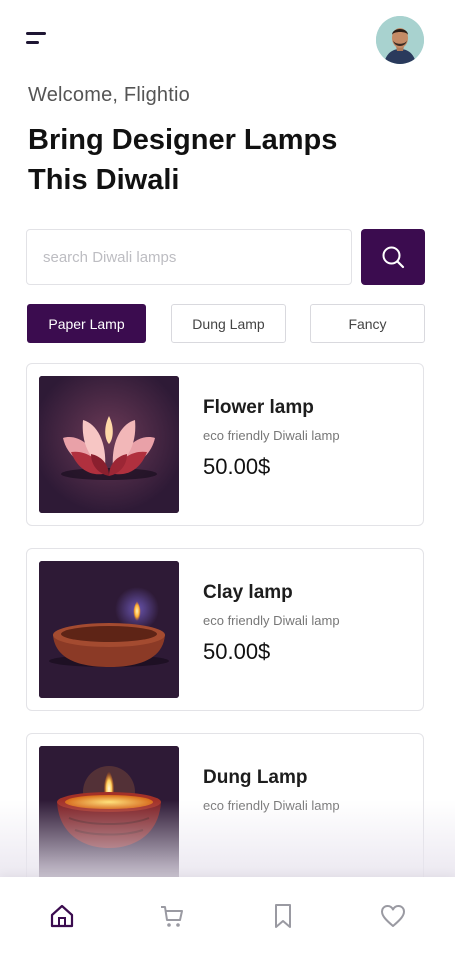 This screenshot has width=455, height=958. What do you see at coordinates (258, 407) in the screenshot?
I see `product-title: Flower lamp` at bounding box center [258, 407].